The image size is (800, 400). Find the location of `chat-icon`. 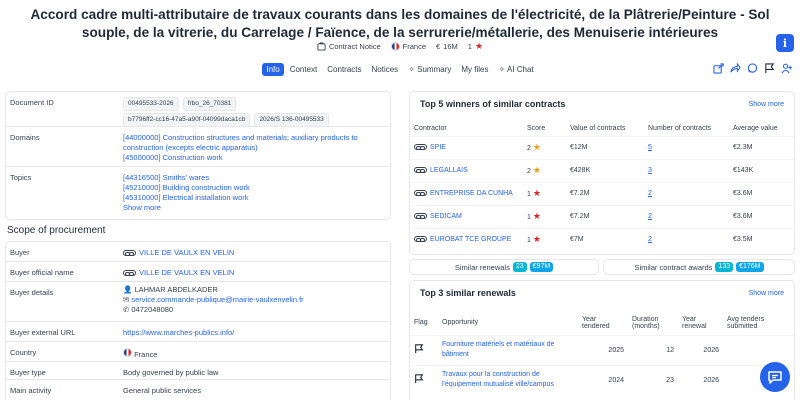

chat-icon is located at coordinates (775, 377).